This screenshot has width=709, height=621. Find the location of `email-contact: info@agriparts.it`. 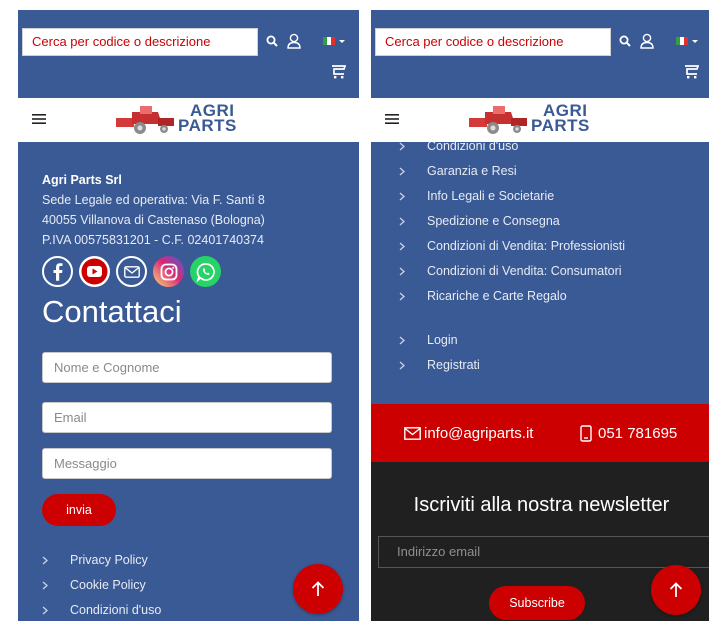

email-contact: info@agriparts.it is located at coordinates (468, 433).